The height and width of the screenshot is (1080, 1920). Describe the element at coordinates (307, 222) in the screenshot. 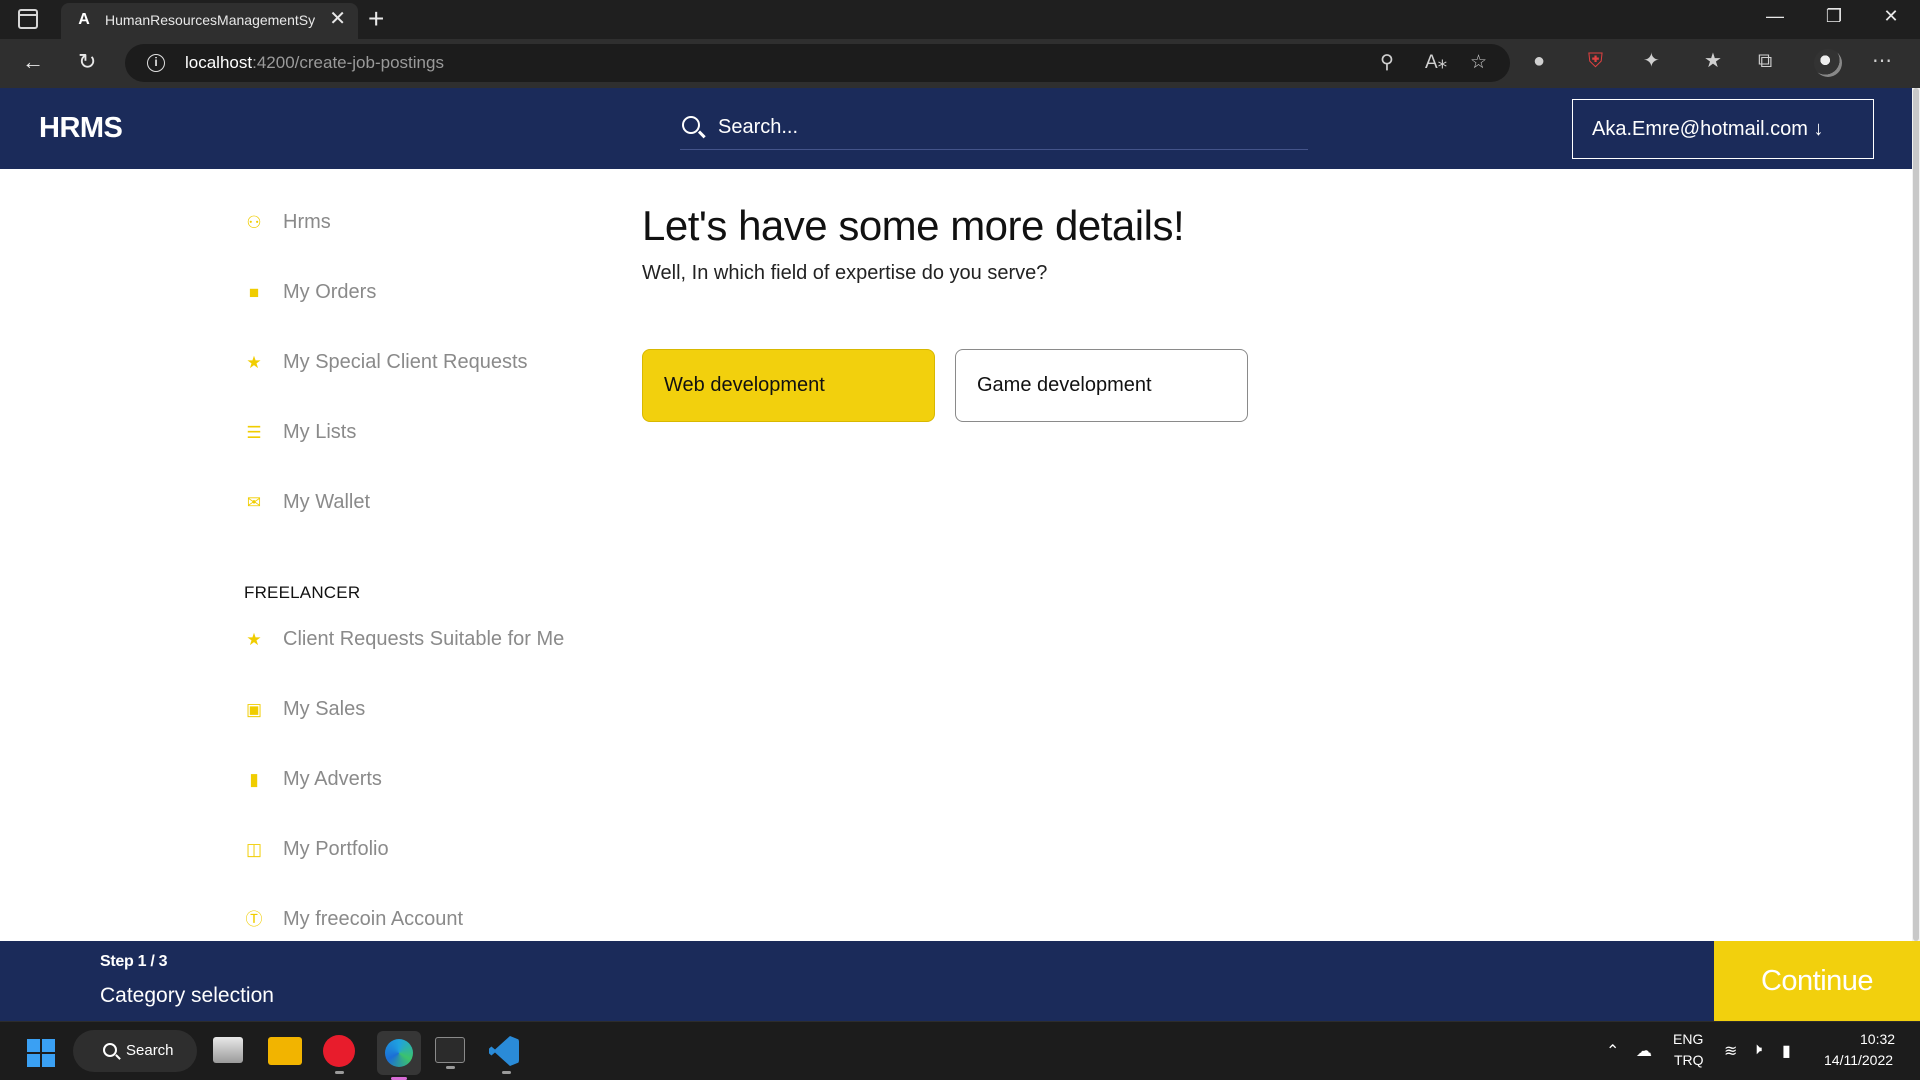

I see `sidebar-item-label: Hrms` at that location.